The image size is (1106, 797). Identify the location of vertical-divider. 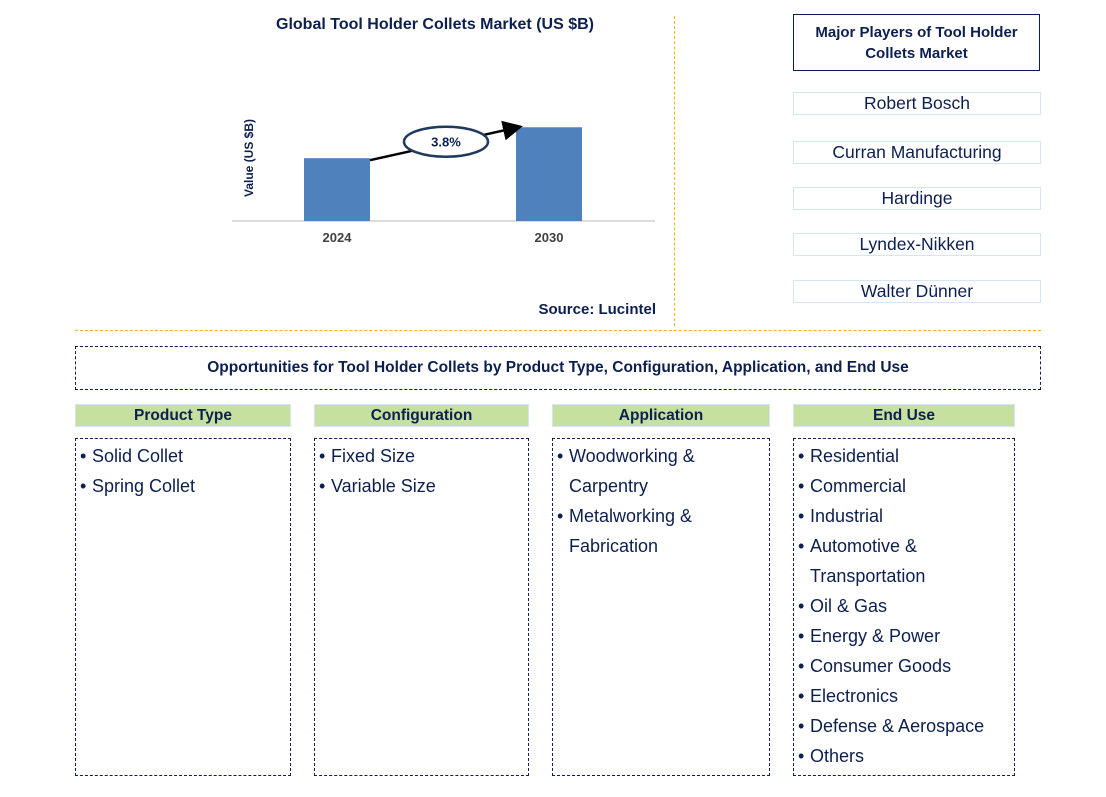
(674, 171).